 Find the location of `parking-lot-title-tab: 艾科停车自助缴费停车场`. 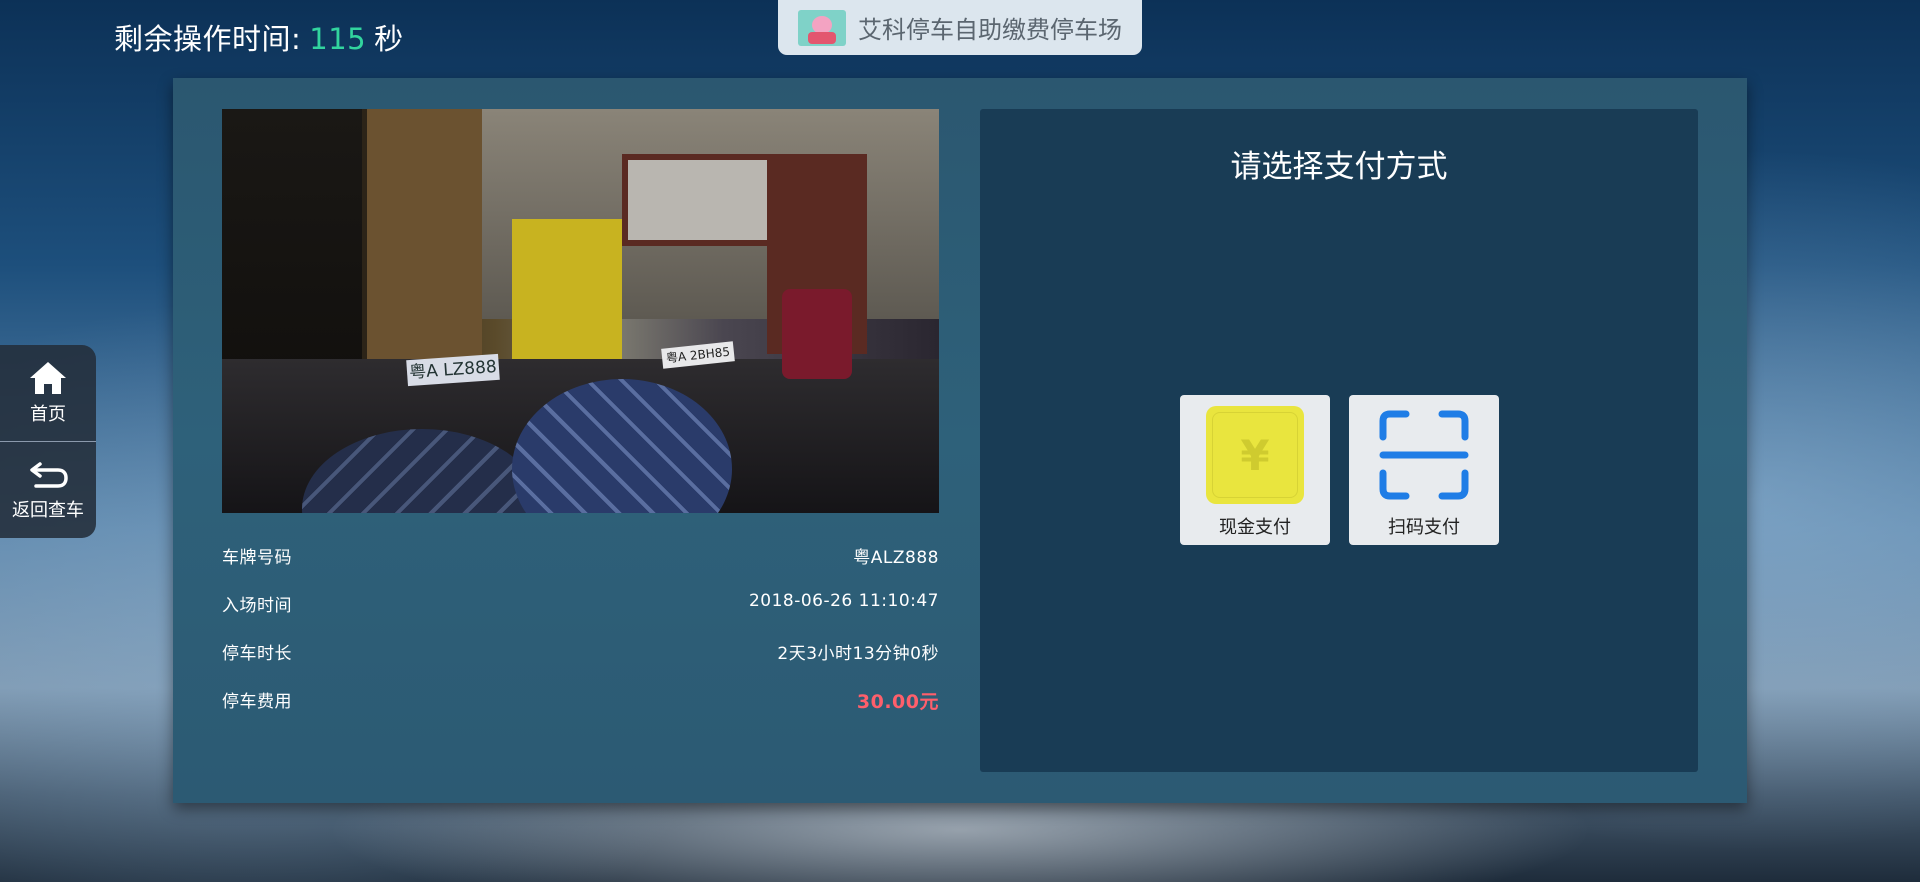

parking-lot-title-tab: 艾科停车自助缴费停车场 is located at coordinates (960, 27).